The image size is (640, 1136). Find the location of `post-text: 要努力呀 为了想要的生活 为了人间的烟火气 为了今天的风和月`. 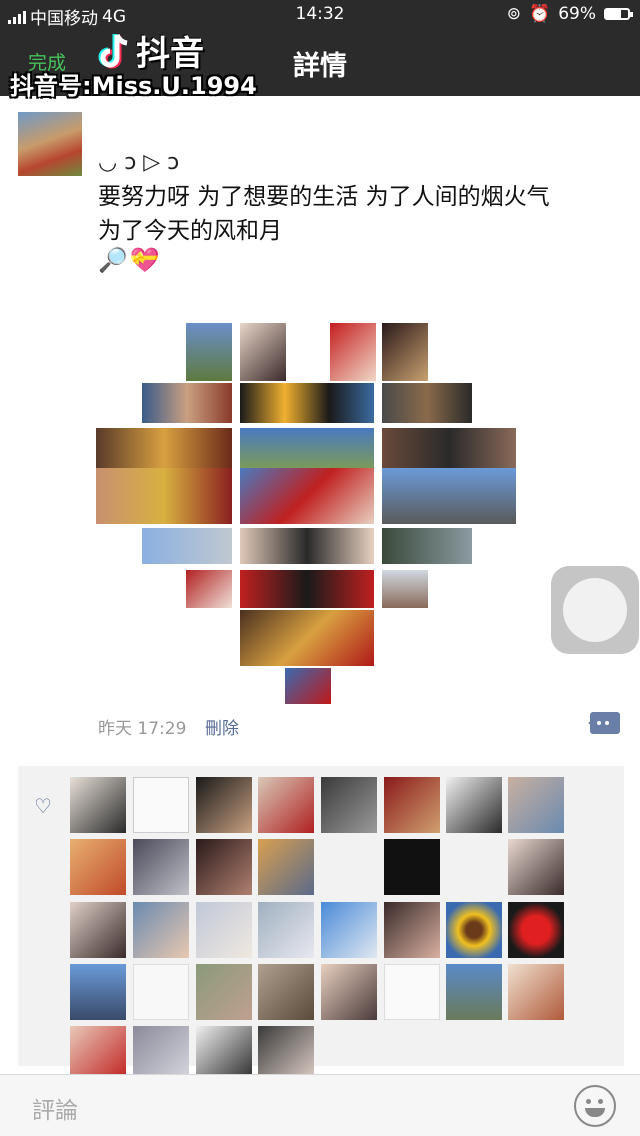

post-text: 要努力呀 为了想要的生活 为了人间的烟火气 为了今天的风和月 is located at coordinates (363, 214).